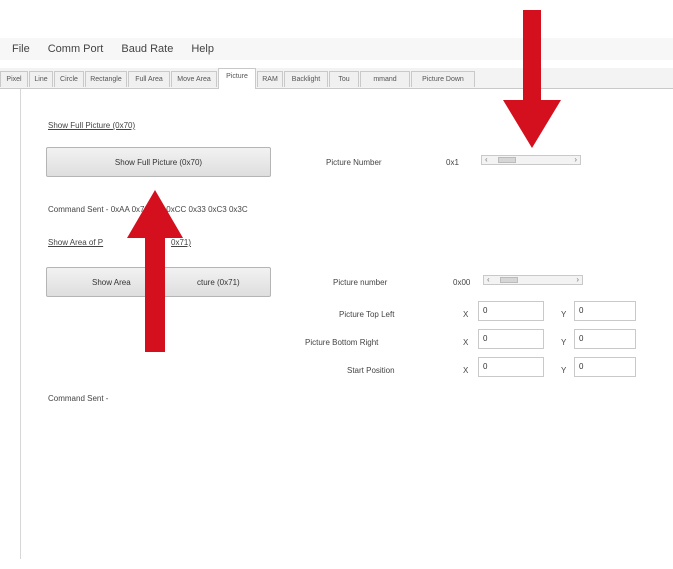 Image resolution: width=673 pixels, height=569 pixels. Describe the element at coordinates (194, 79) in the screenshot. I see `tab-move-area: Move Area` at that location.